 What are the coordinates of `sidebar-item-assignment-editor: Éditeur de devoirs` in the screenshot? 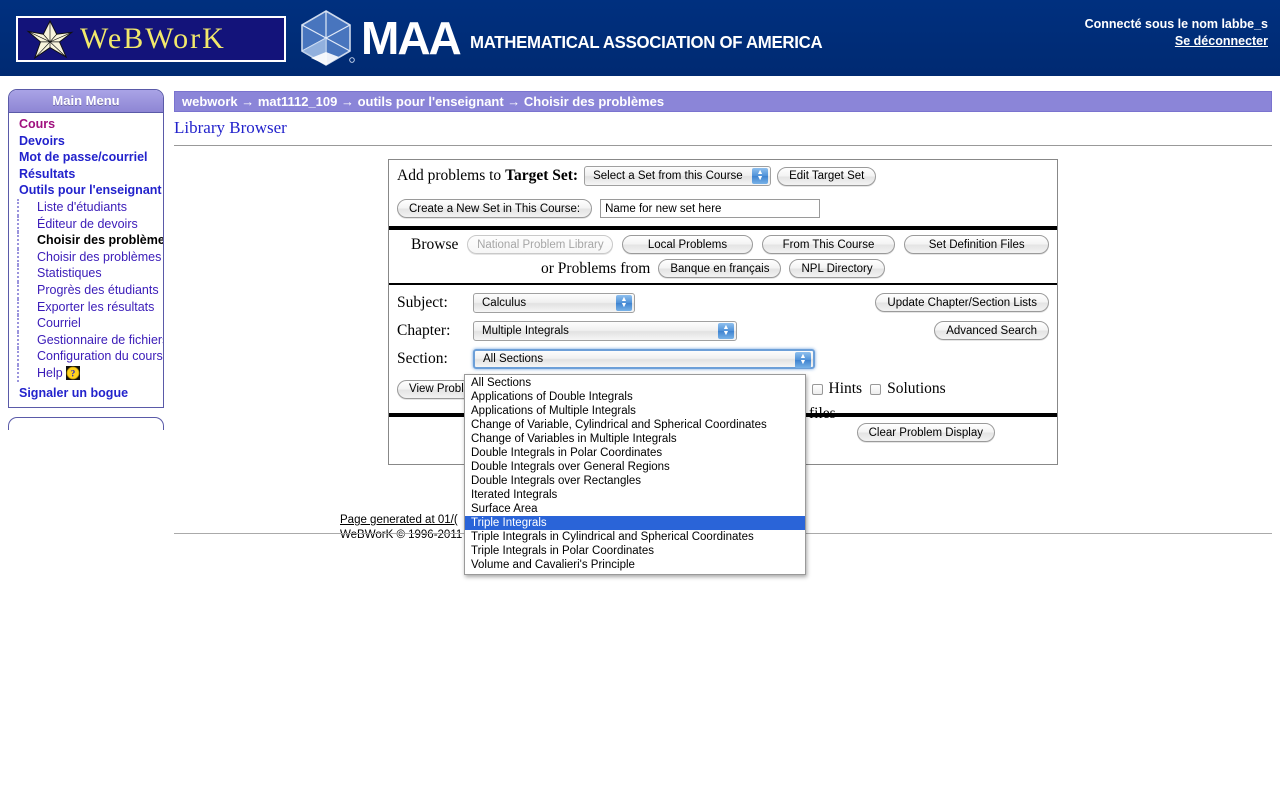 It's located at (90, 224).